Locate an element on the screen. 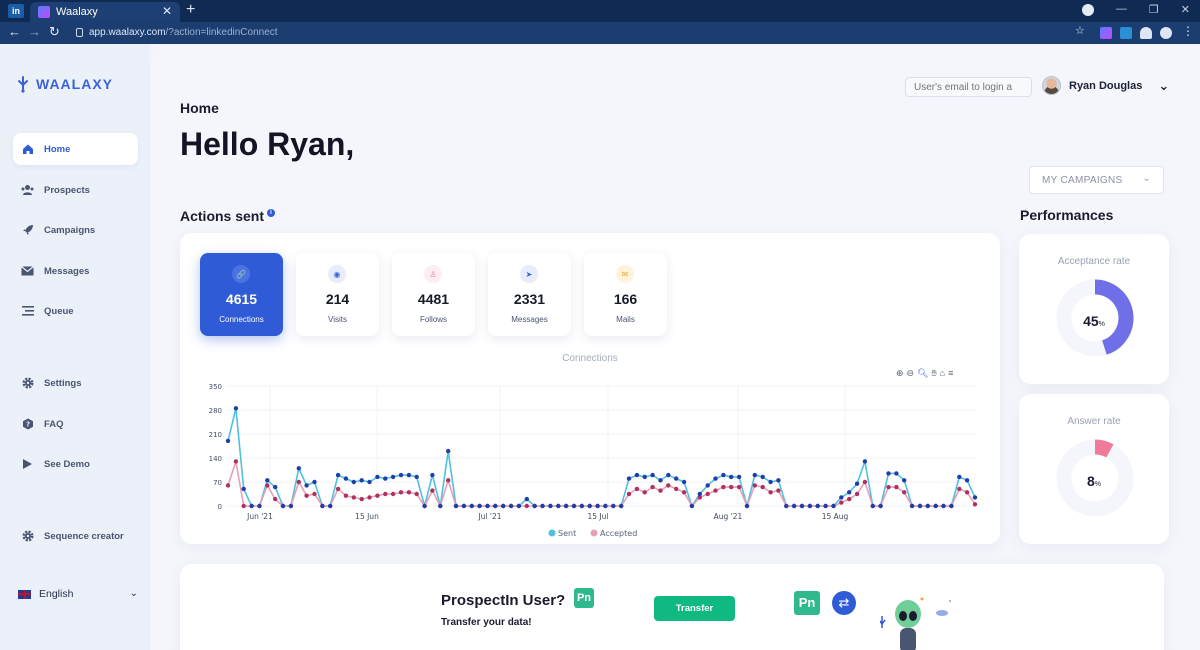 Image resolution: width=1200 pixels, height=650 pixels. prospectin-logo-icon: Pn is located at coordinates (807, 603).